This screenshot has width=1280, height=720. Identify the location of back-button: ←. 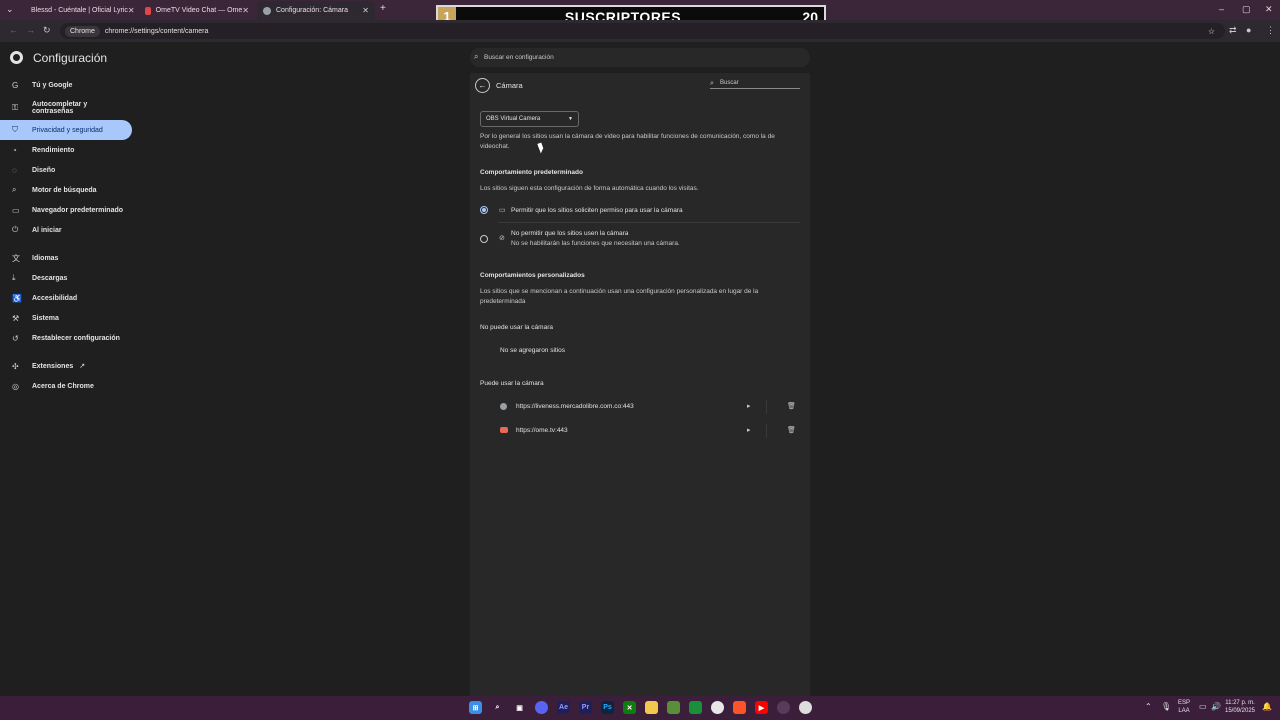
(482, 85).